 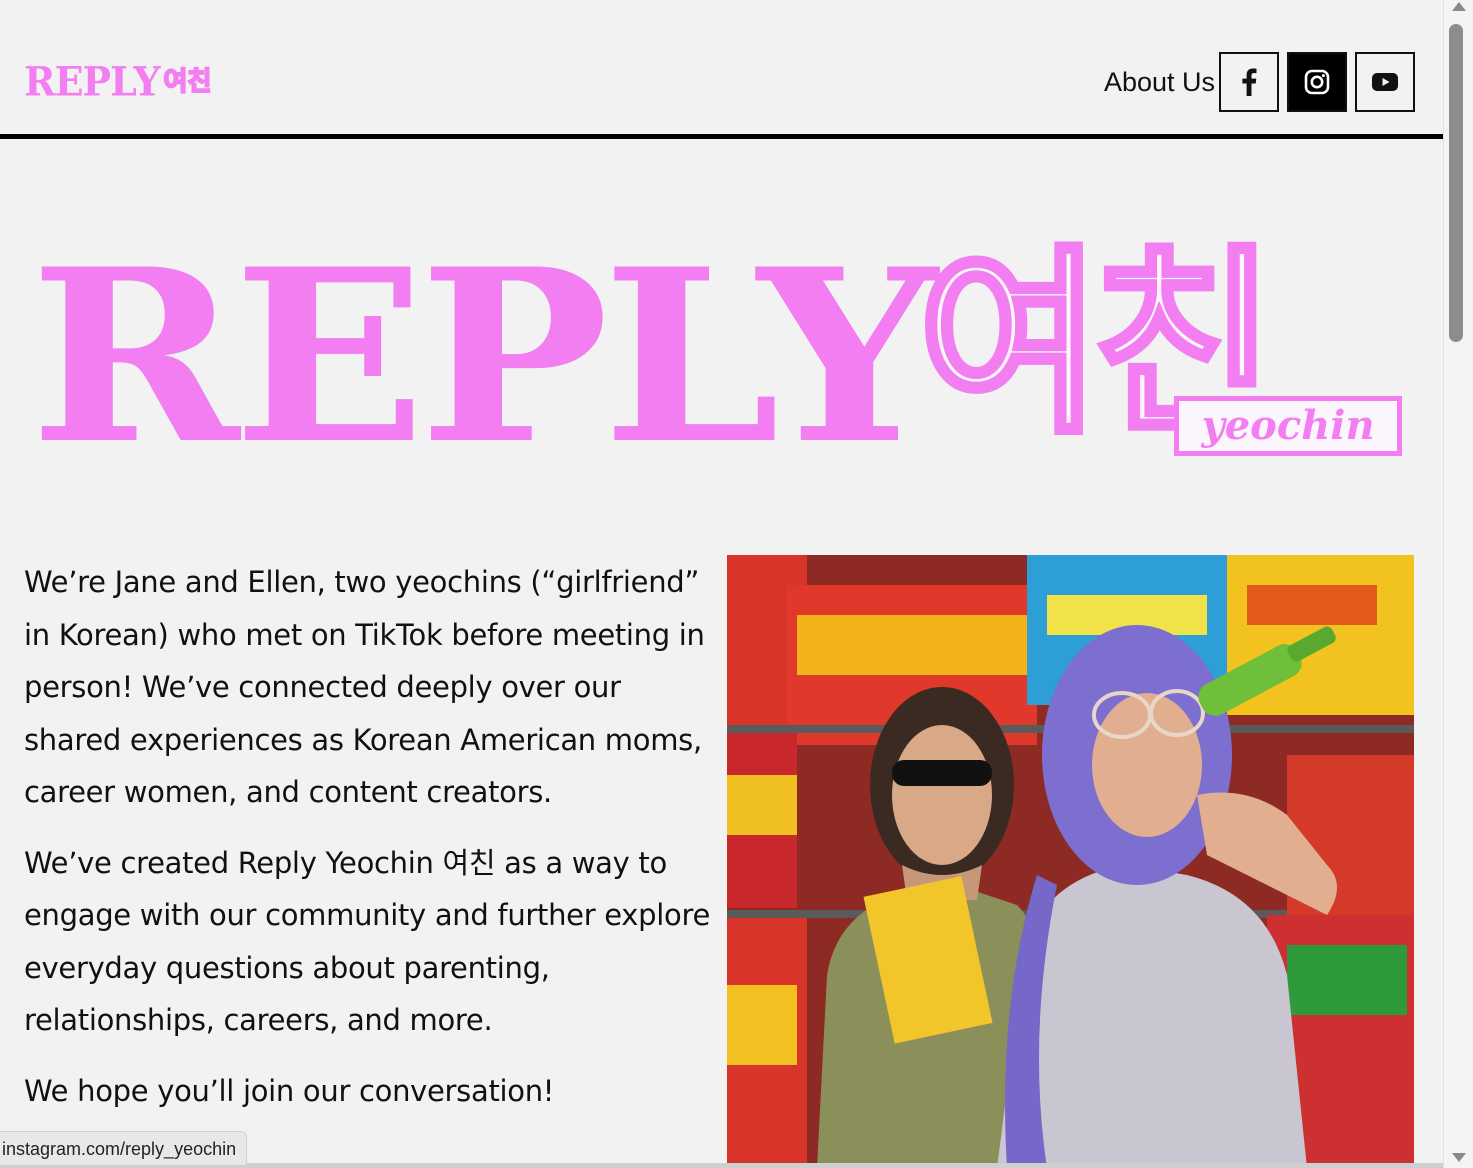 What do you see at coordinates (188, 82) in the screenshot?
I see `logo-korean: 여친` at bounding box center [188, 82].